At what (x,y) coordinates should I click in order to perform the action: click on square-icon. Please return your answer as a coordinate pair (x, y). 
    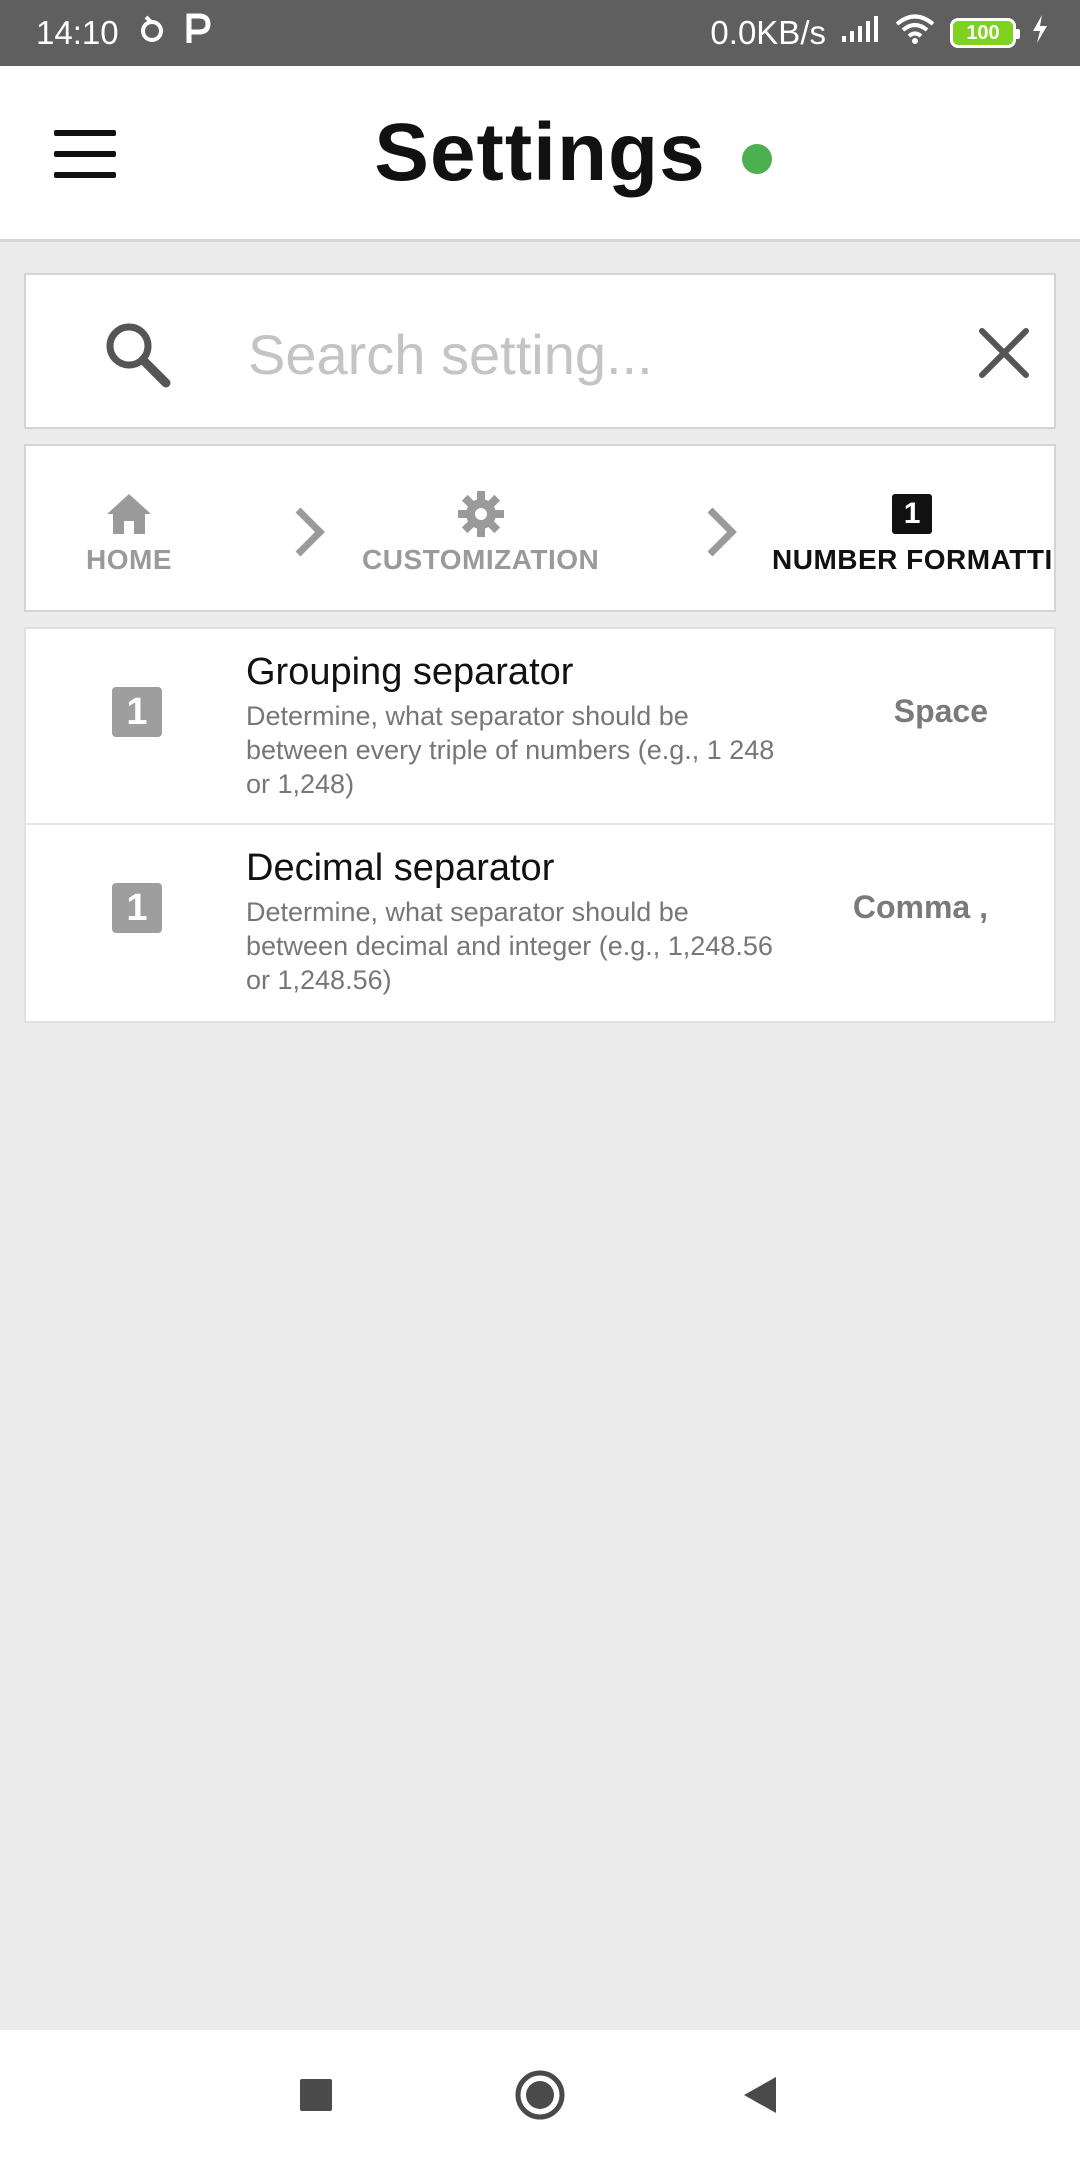
    Looking at the image, I should click on (316, 2095).